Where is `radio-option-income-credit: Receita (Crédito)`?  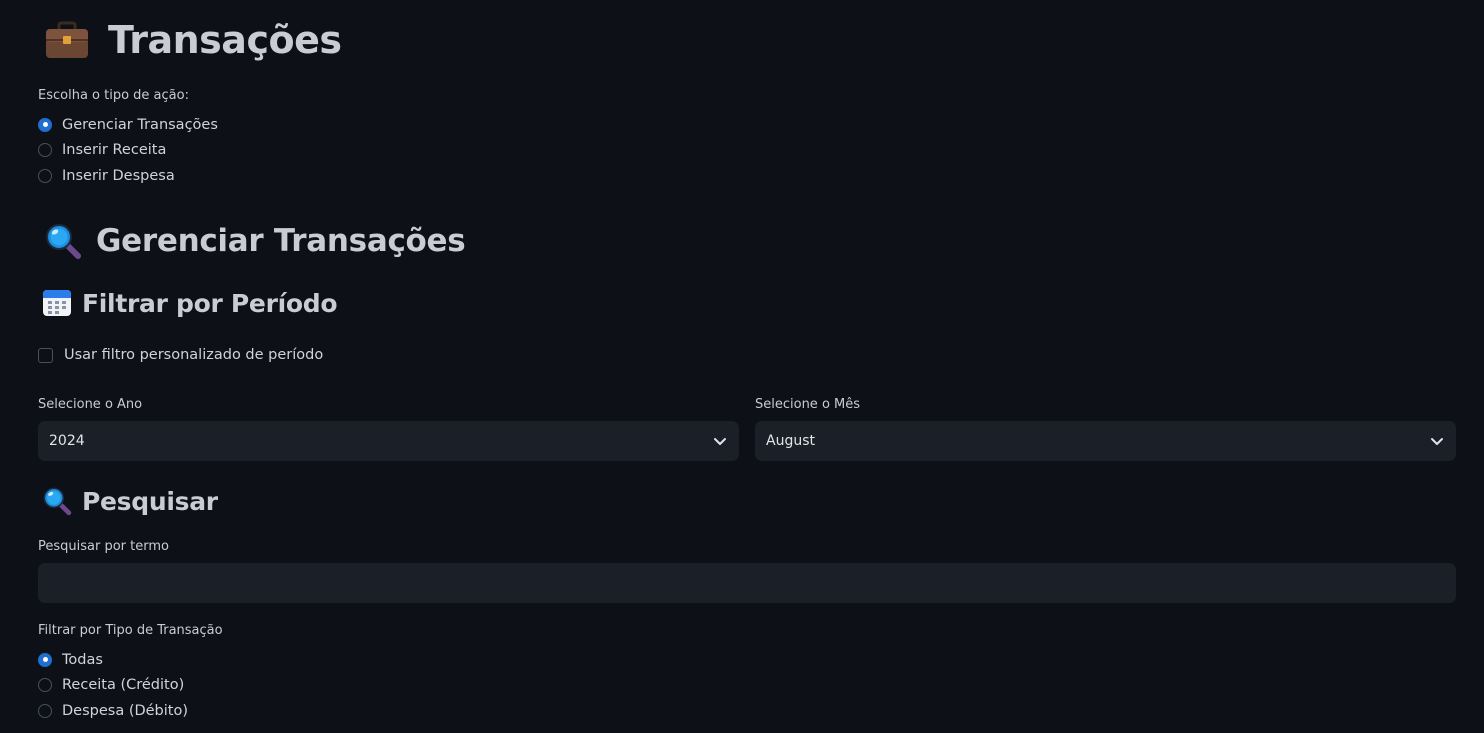 radio-option-income-credit: Receita (Crédito) is located at coordinates (113, 686).